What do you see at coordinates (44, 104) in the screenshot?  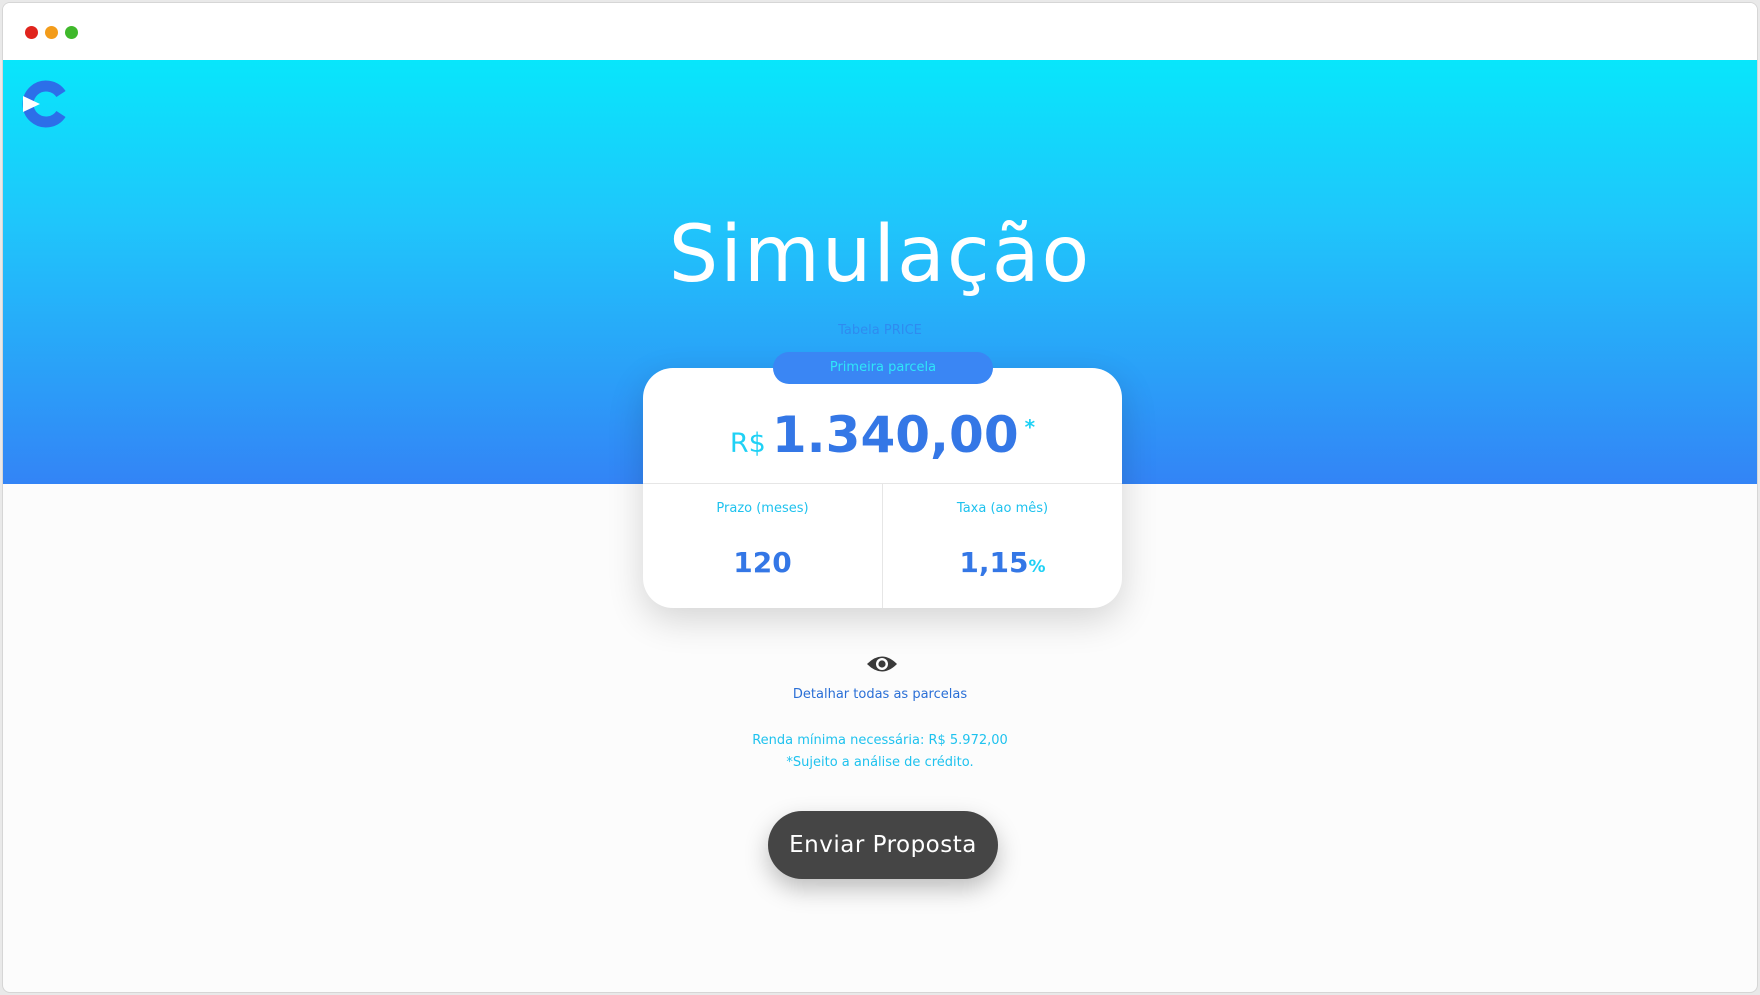 I see `brand-logo` at bounding box center [44, 104].